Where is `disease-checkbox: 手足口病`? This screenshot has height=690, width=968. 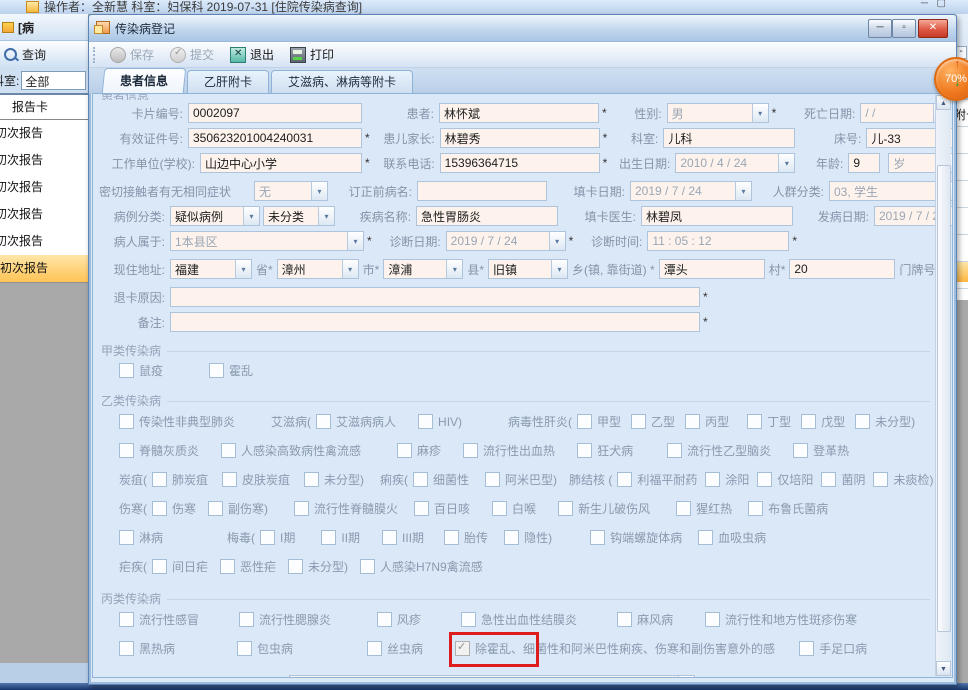 disease-checkbox: 手足口病 is located at coordinates (833, 648).